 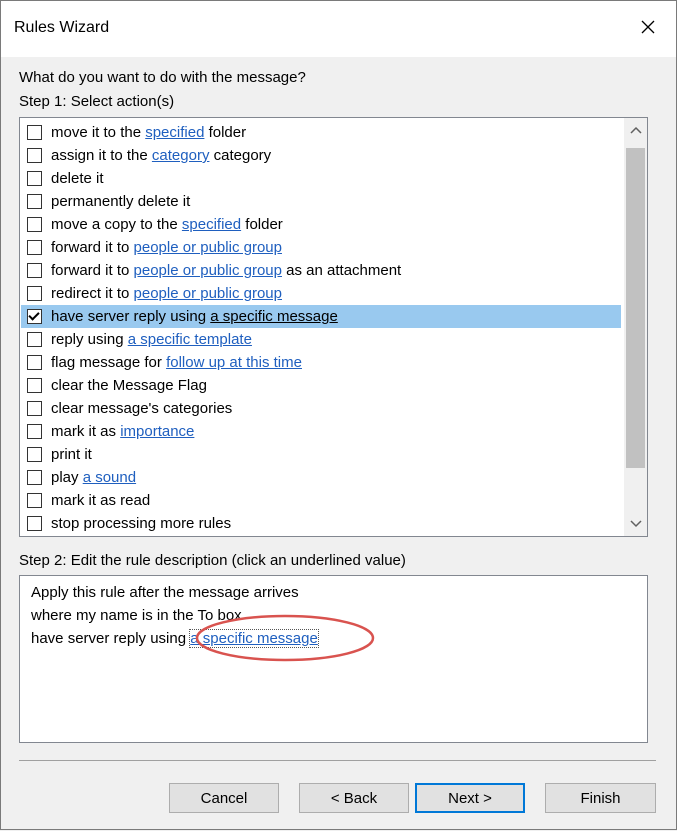 What do you see at coordinates (274, 316) in the screenshot?
I see `action-value-link: a specific message` at bounding box center [274, 316].